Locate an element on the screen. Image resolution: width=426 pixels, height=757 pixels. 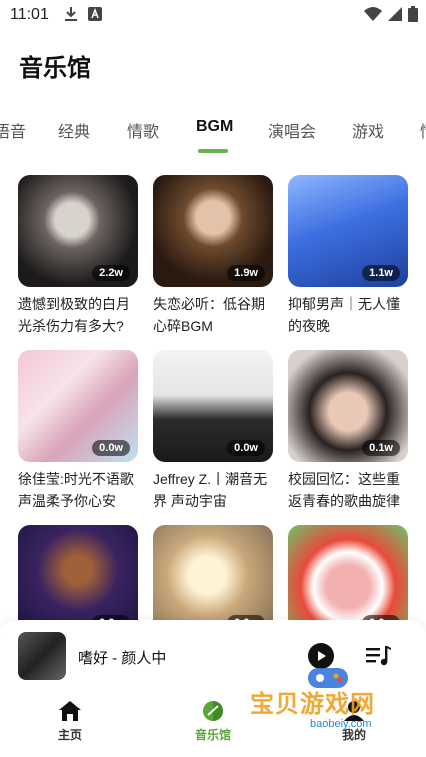
playlist-icon is located at coordinates (379, 656).